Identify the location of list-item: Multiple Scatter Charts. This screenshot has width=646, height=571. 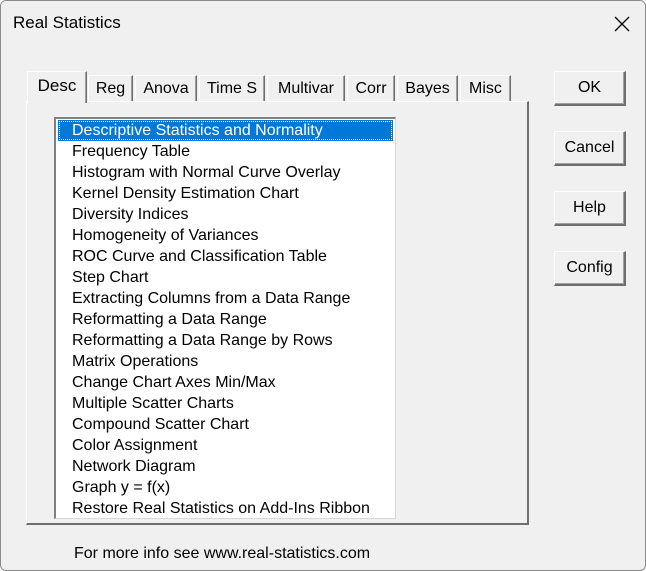
(225, 403).